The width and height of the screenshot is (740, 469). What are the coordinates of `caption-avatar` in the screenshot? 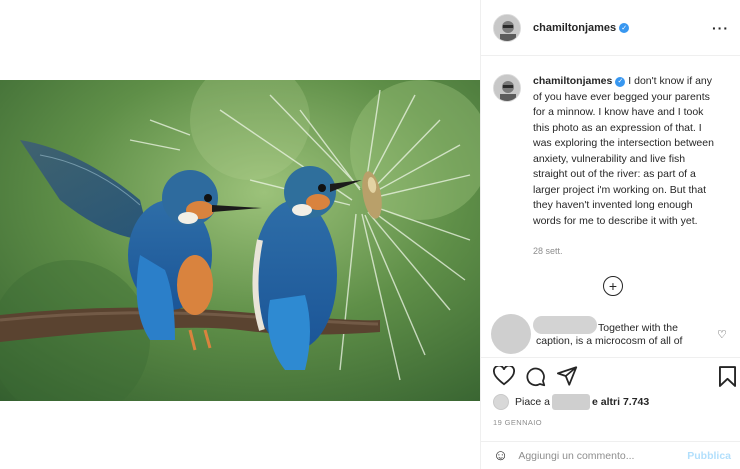 It's located at (507, 88).